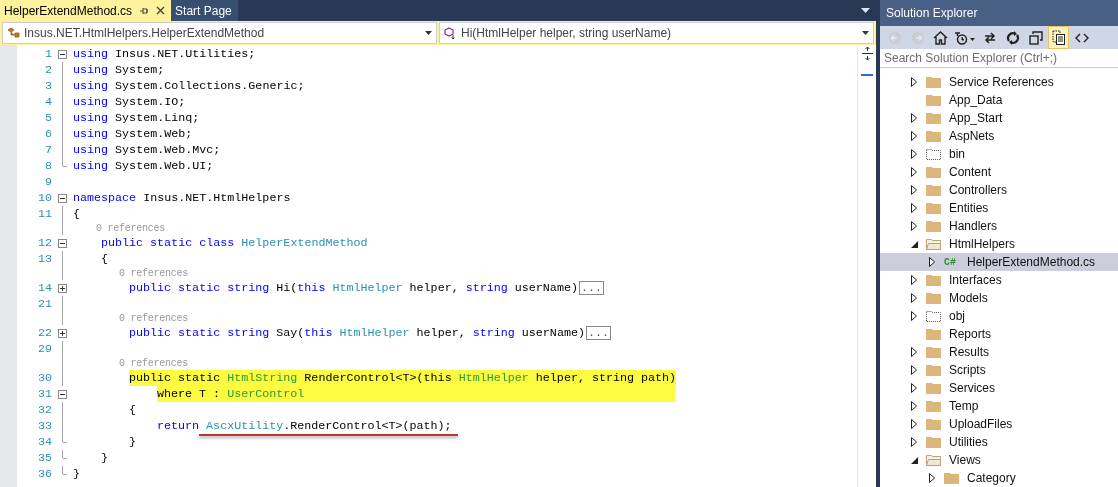 This screenshot has height=487, width=1118. I want to click on toolbar-button, so click(1058, 37).